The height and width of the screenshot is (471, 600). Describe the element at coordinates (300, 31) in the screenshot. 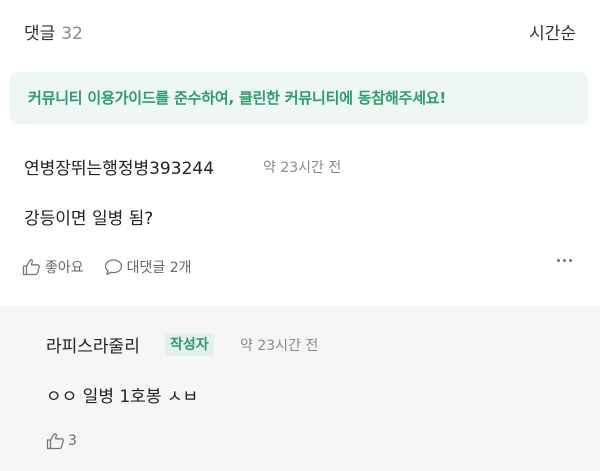

I see `comments-header: 댓글 32 시간순` at that location.